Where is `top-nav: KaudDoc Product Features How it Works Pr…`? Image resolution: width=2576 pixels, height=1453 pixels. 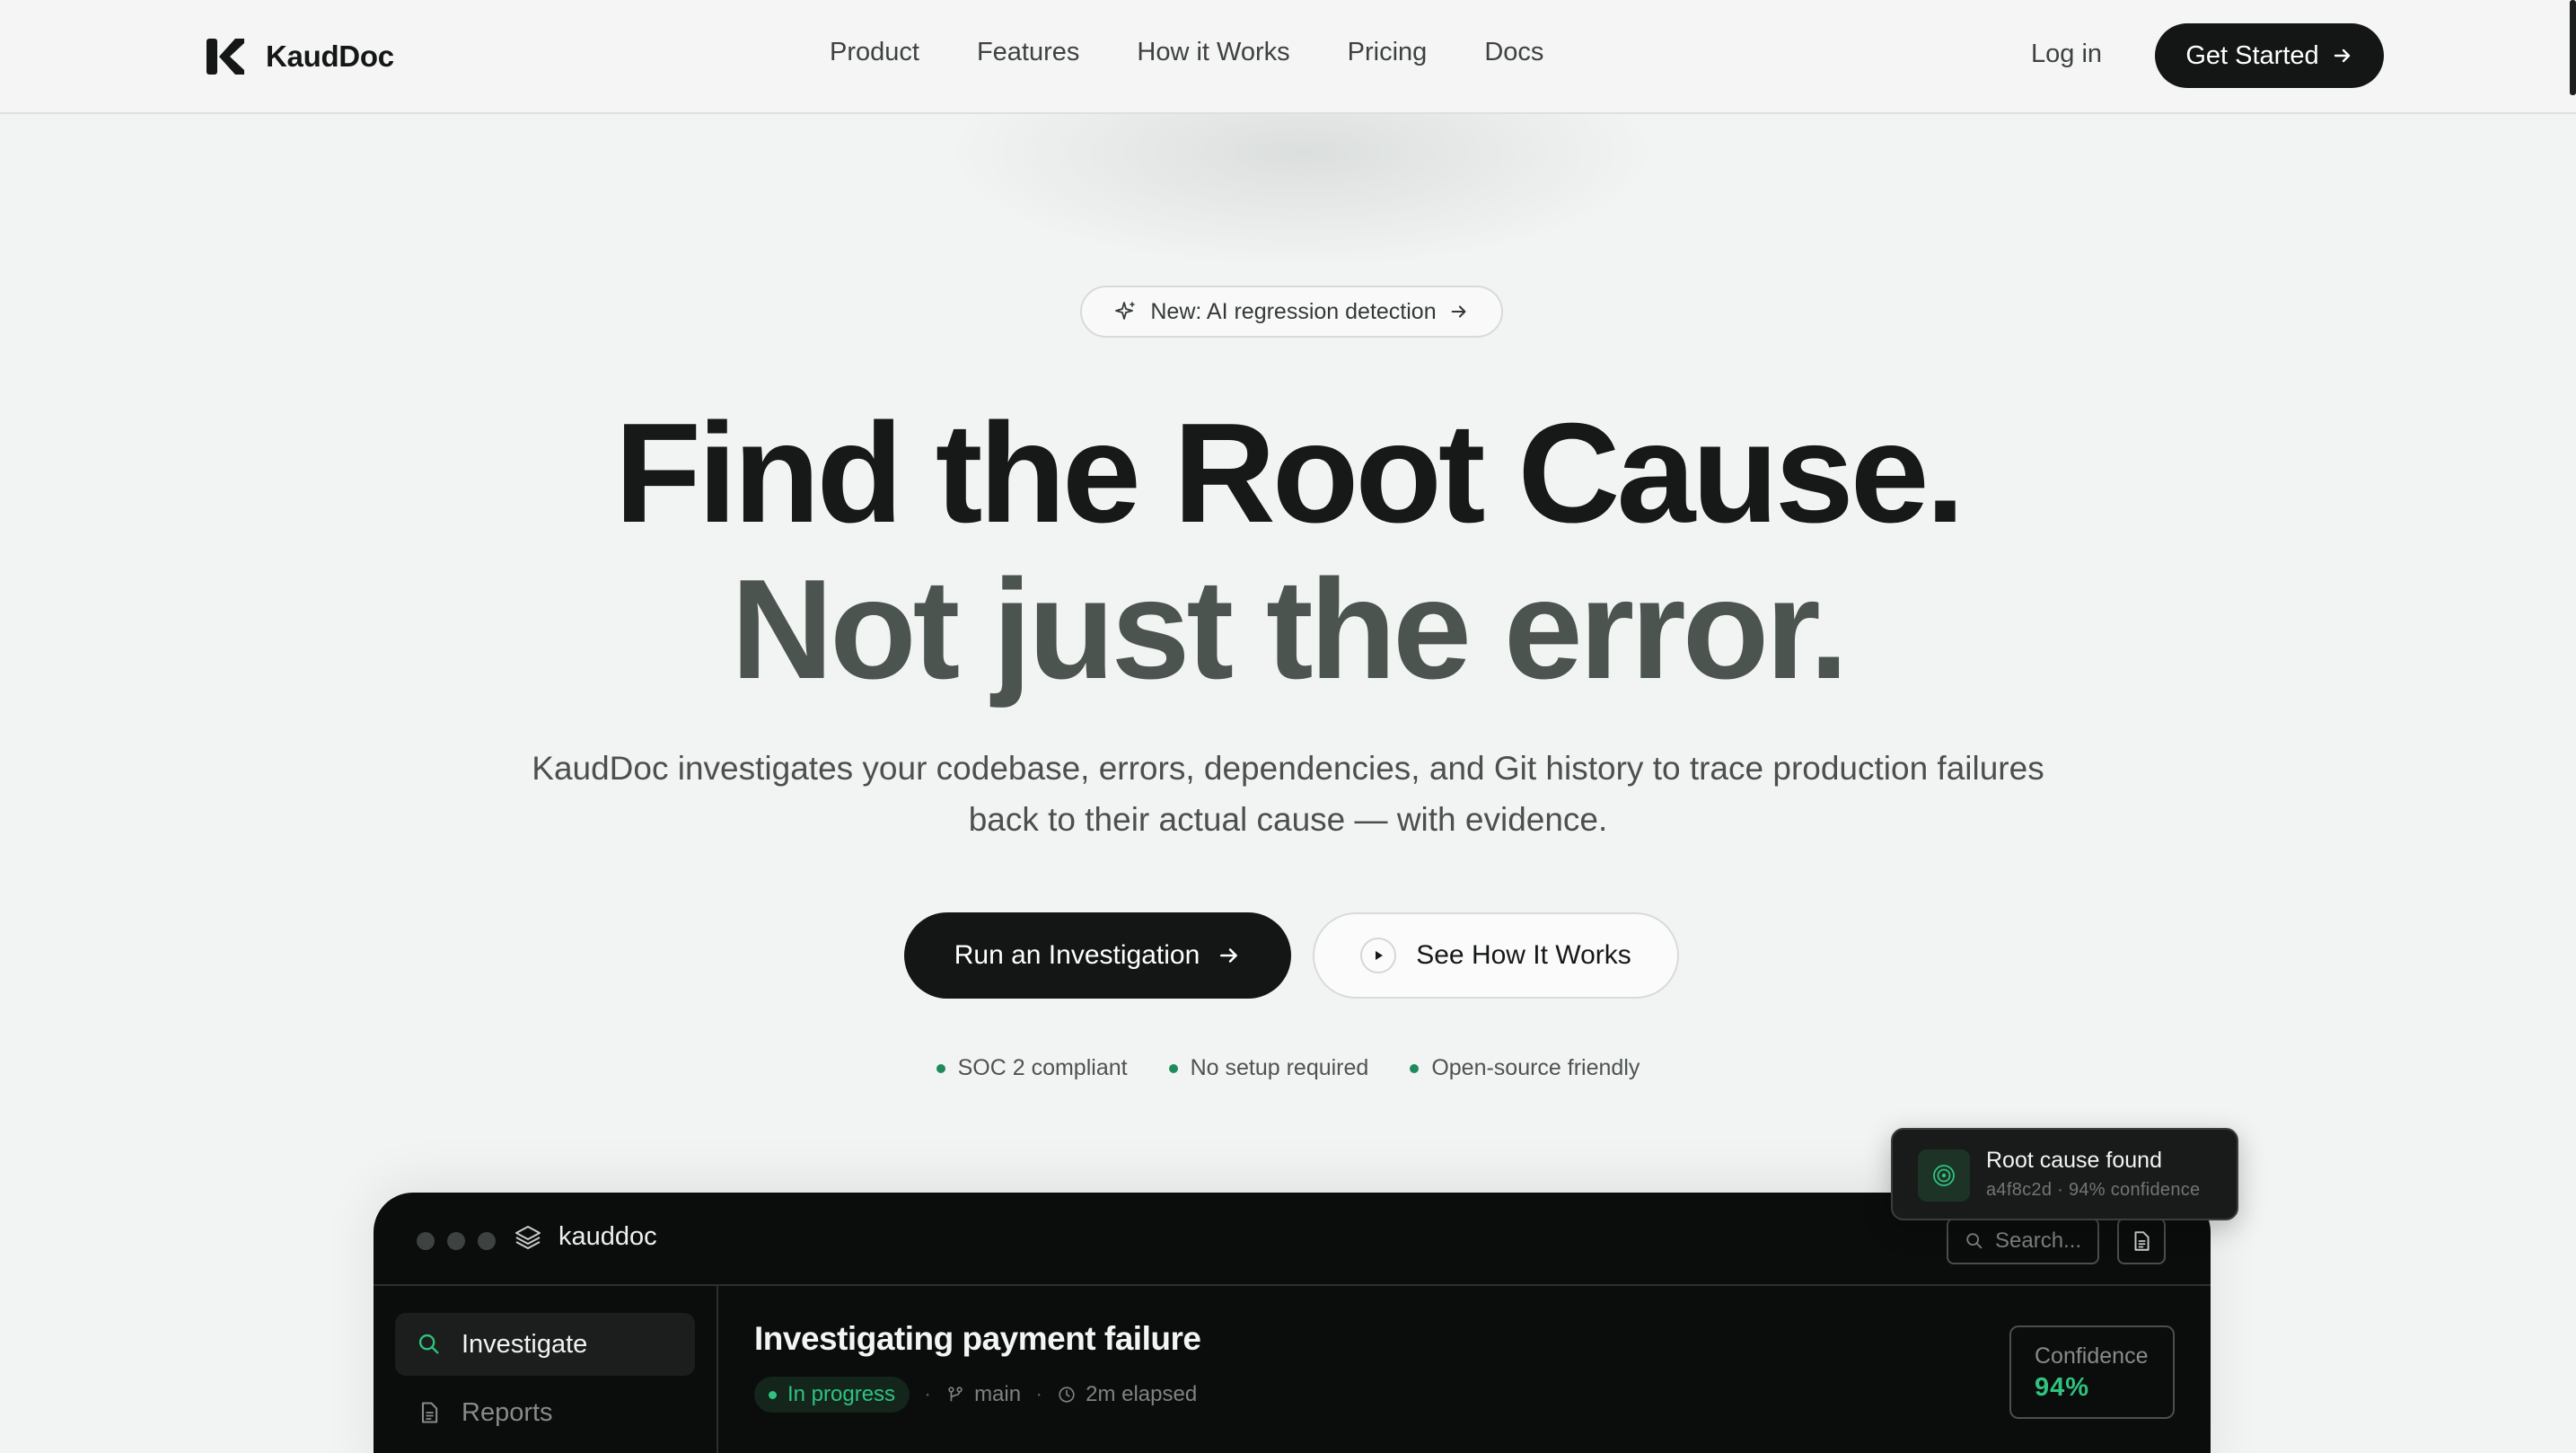 top-nav: KaudDoc Product Features How it Works Pr… is located at coordinates (1288, 57).